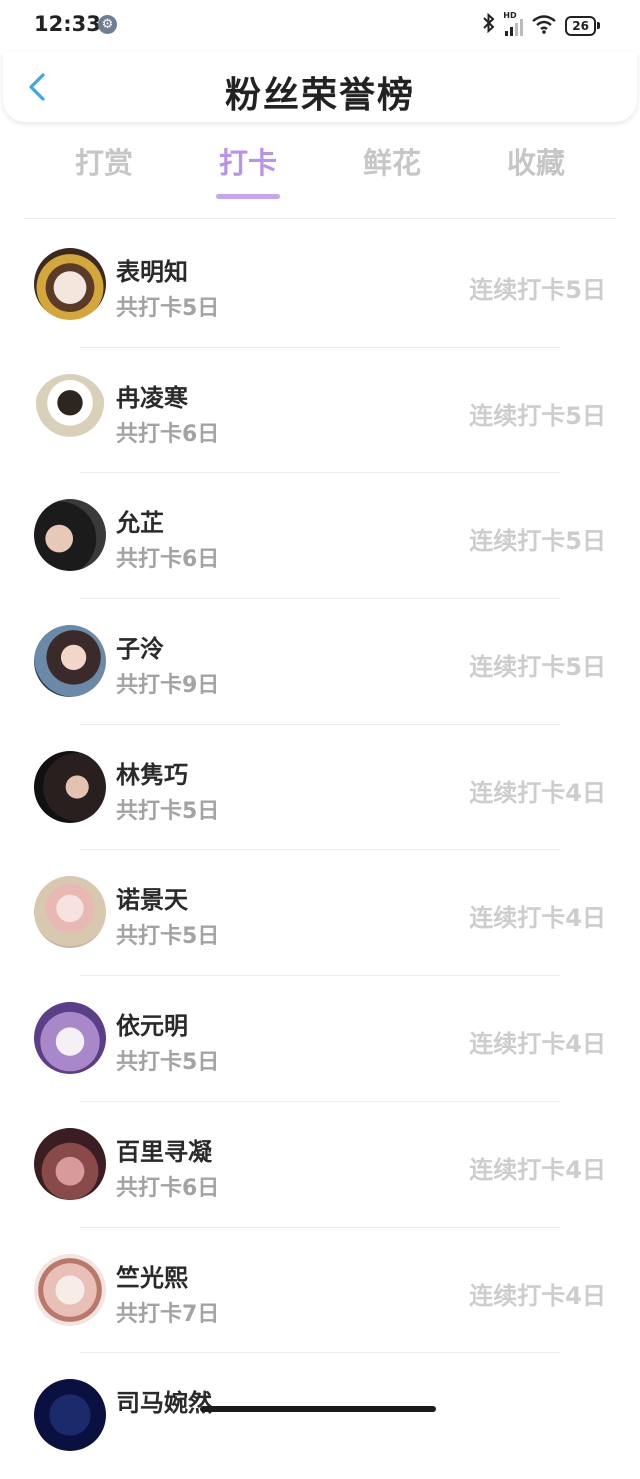 This screenshot has height=1479, width=640. I want to click on active-tab-indicator, so click(248, 196).